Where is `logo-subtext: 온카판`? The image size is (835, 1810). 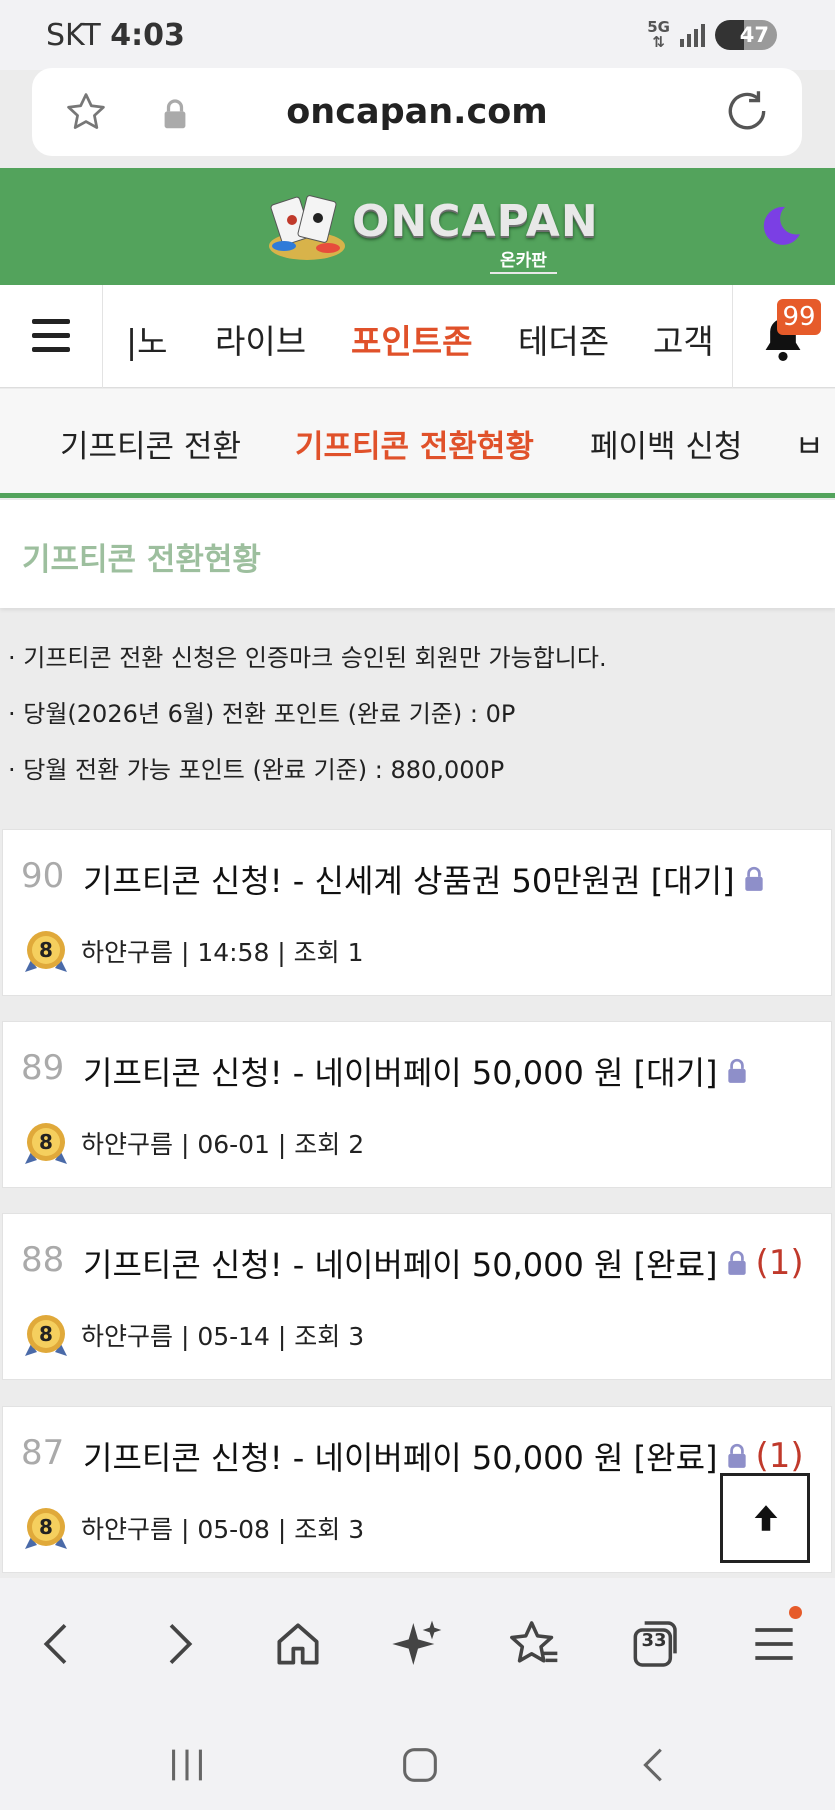
logo-subtext: 온카판 is located at coordinates (523, 260).